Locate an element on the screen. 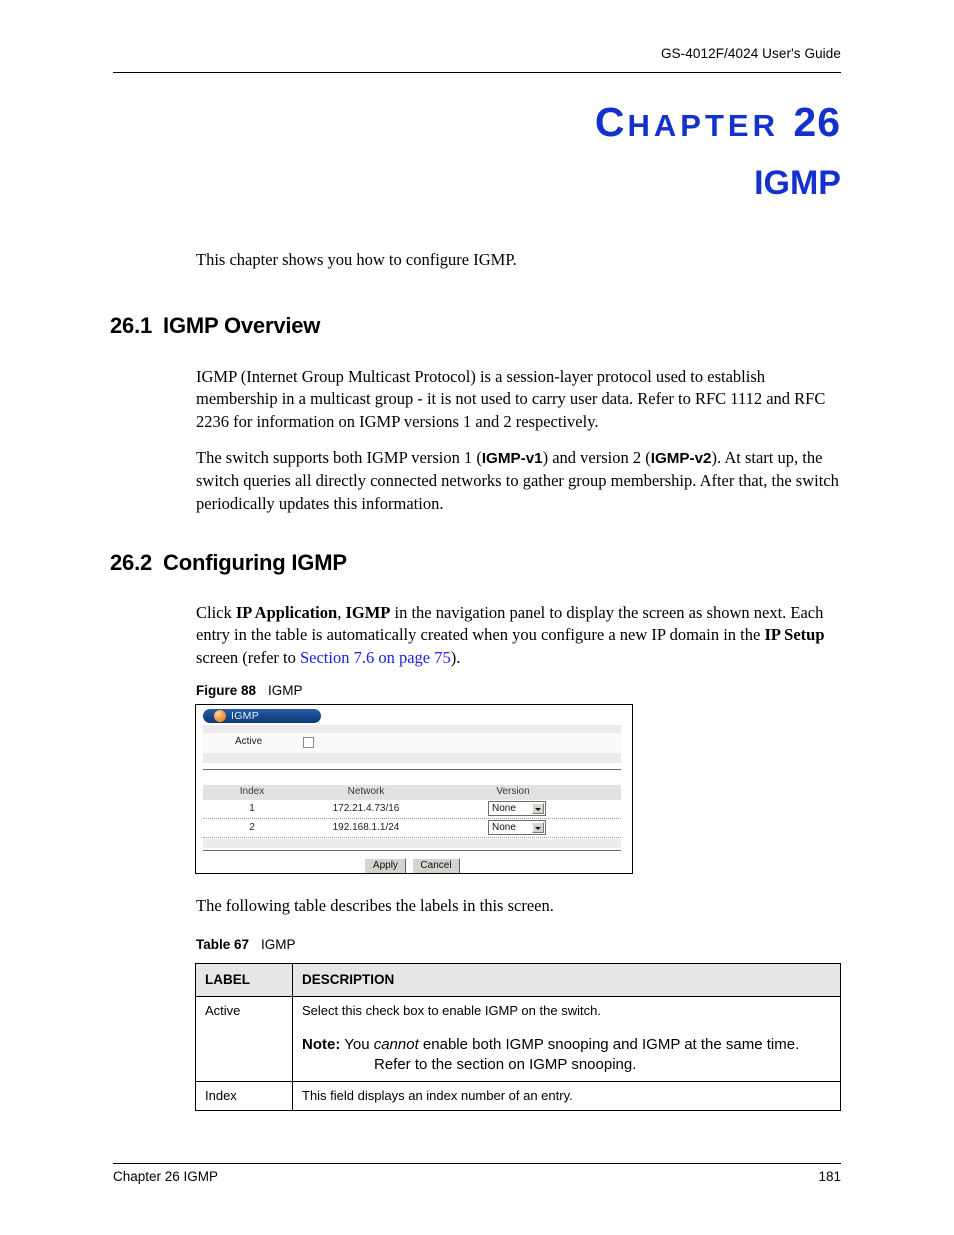  screenshot-strip-top is located at coordinates (412, 729).